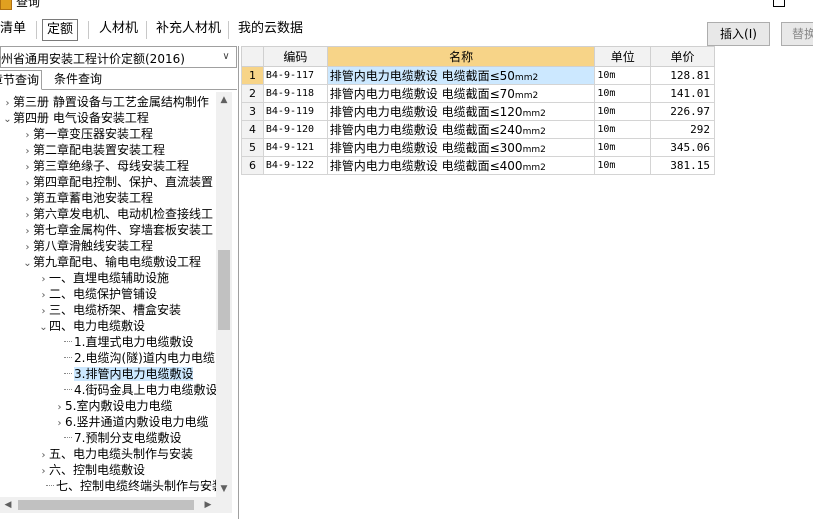 Image resolution: width=813 pixels, height=519 pixels. I want to click on tree-leaf-selected: 3.排管内电力电缆敷设, so click(129, 374).